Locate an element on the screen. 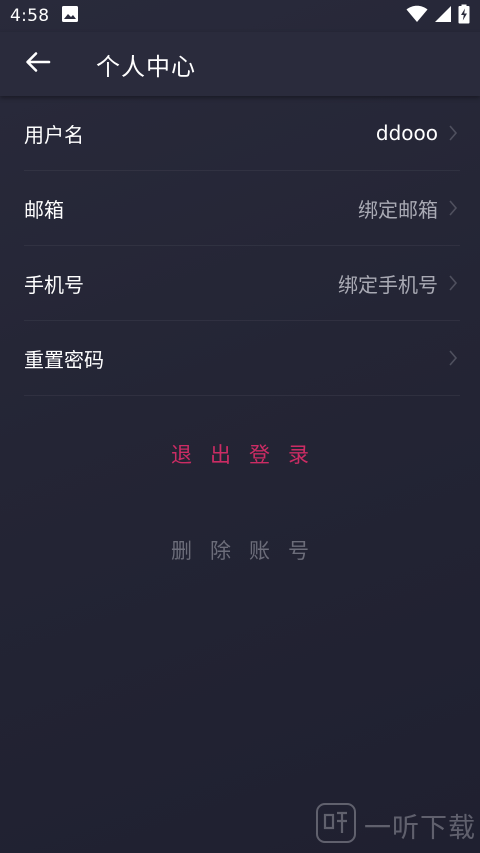 This screenshot has width=480, height=853. battery-charging-icon is located at coordinates (464, 16).